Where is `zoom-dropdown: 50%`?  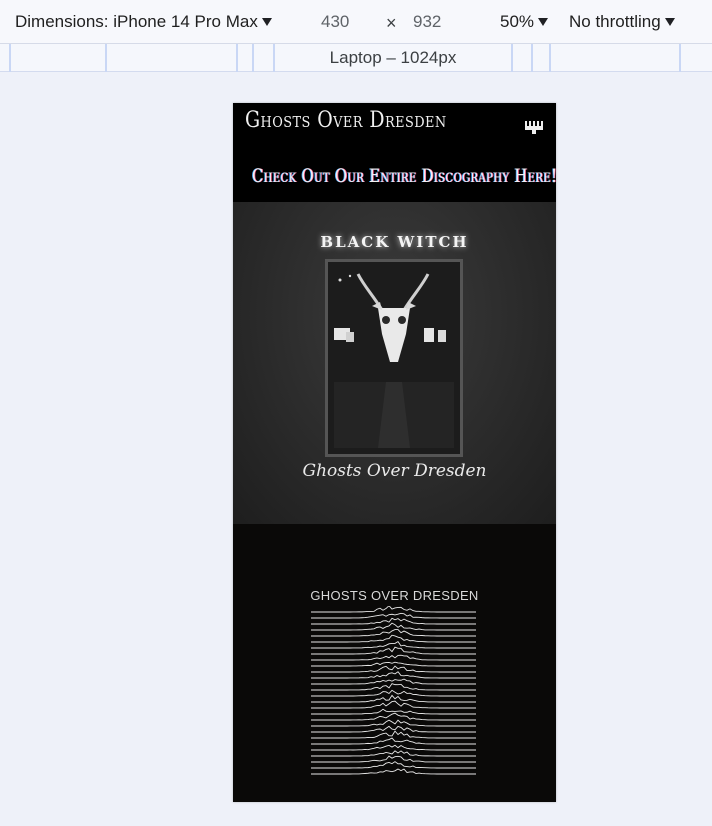
zoom-dropdown: 50% is located at coordinates (524, 22).